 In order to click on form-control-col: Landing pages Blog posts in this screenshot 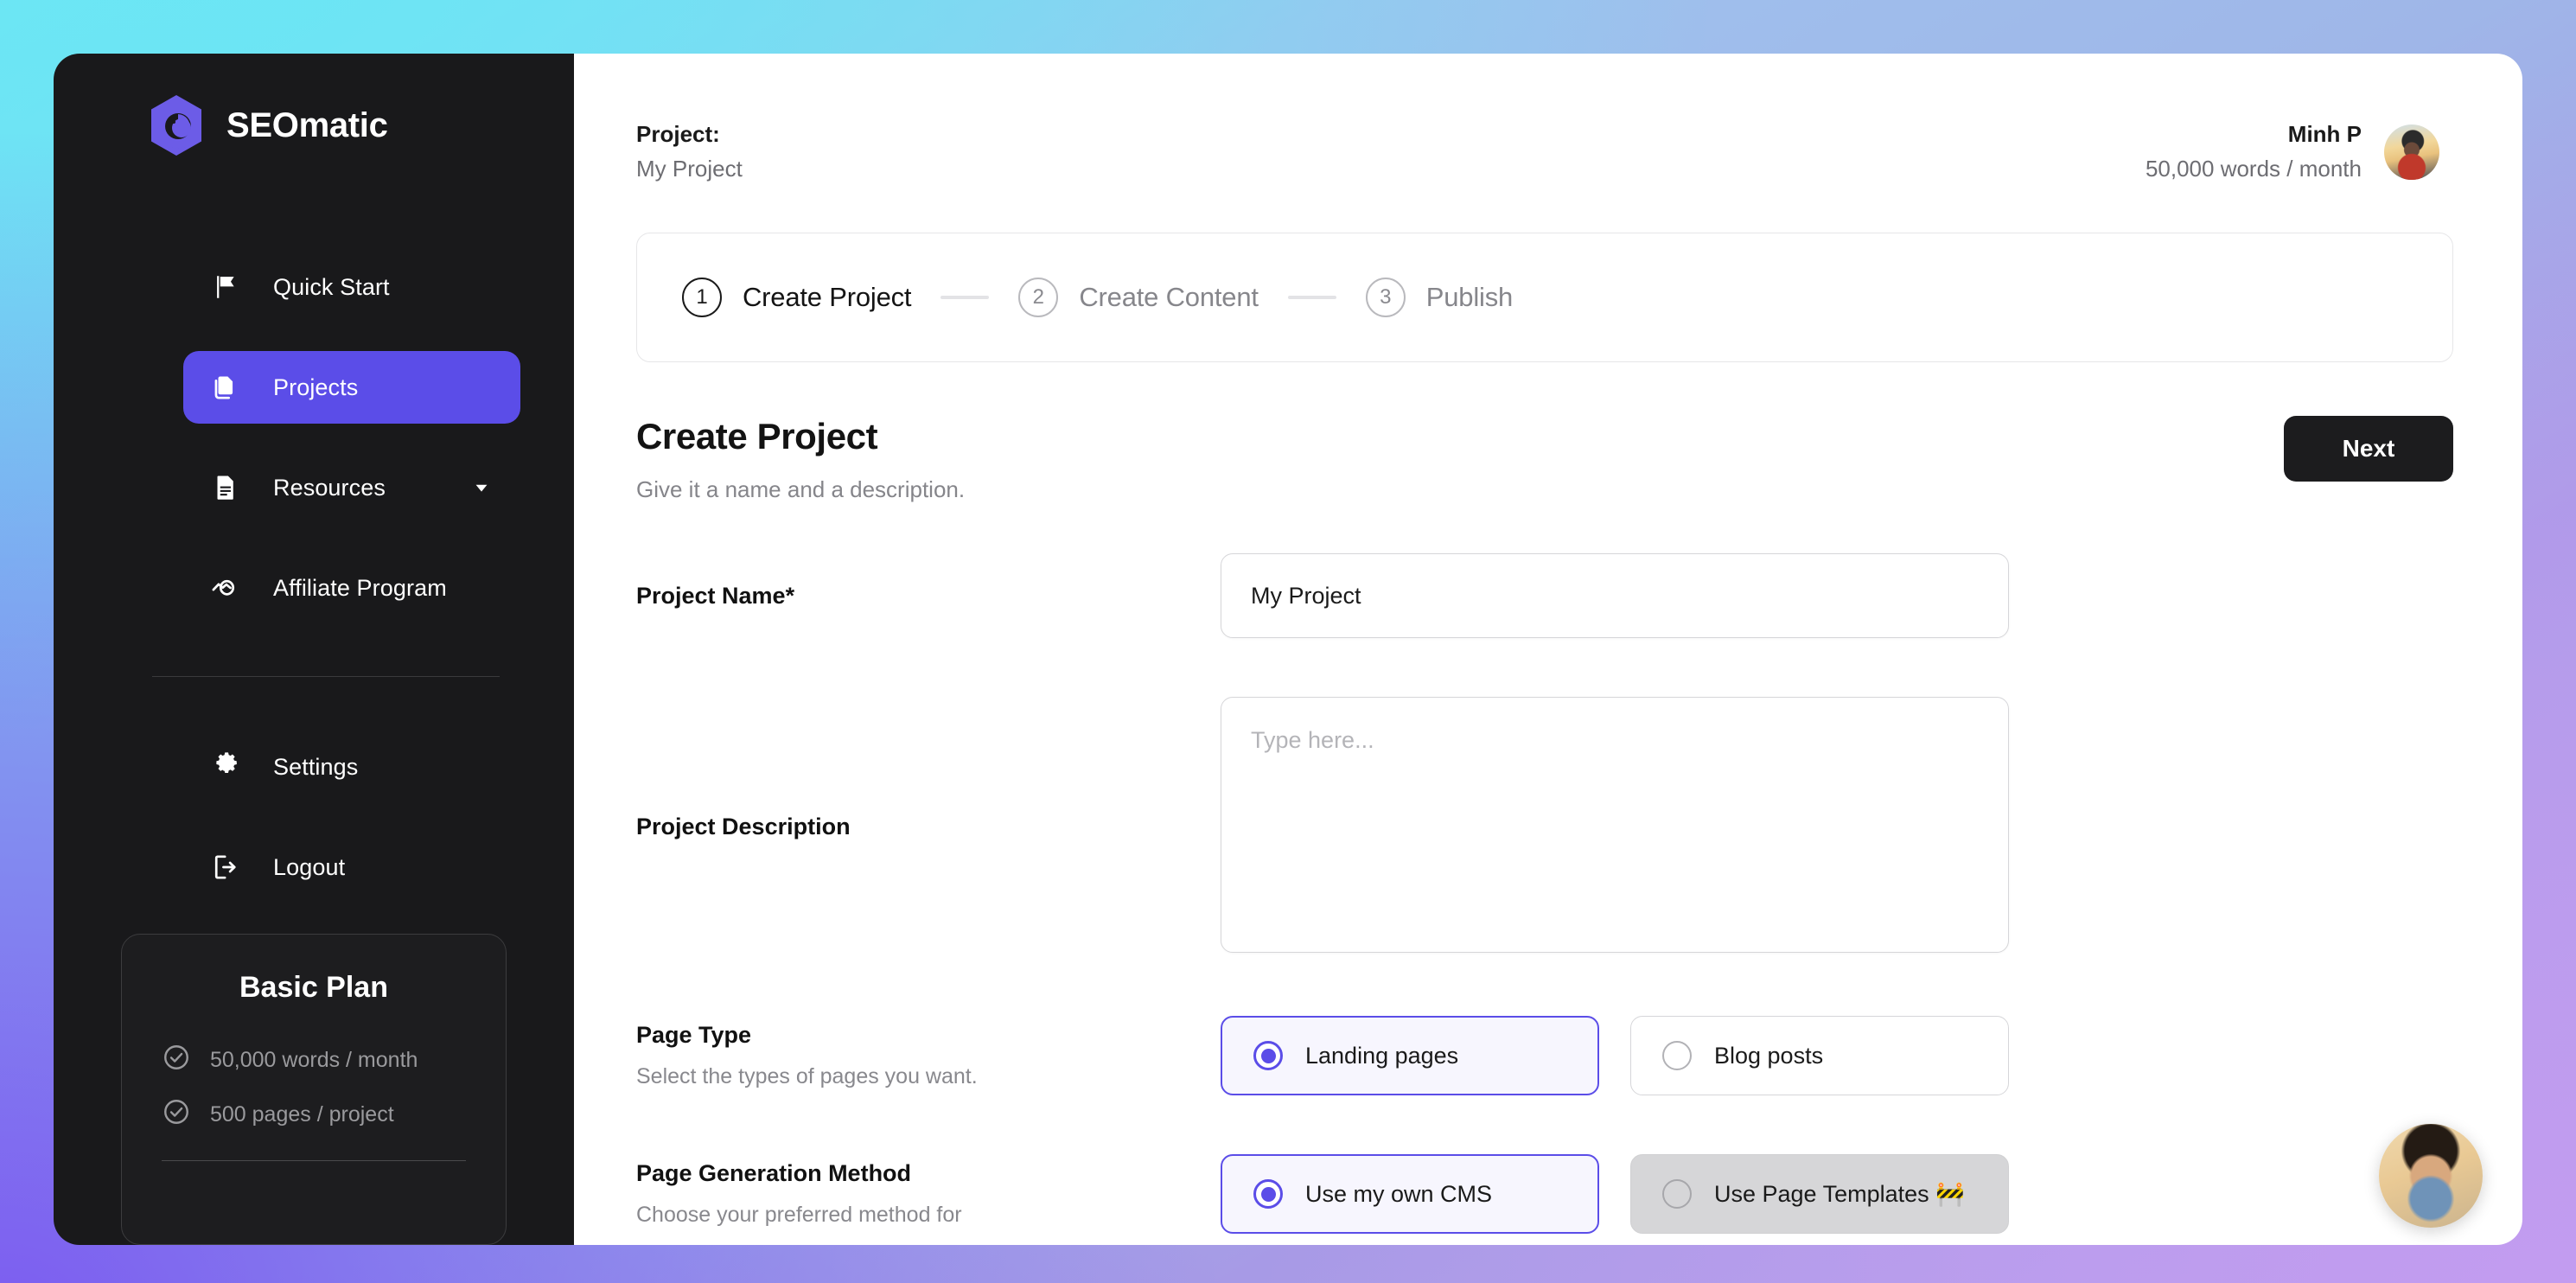, I will do `click(1615, 1055)`.